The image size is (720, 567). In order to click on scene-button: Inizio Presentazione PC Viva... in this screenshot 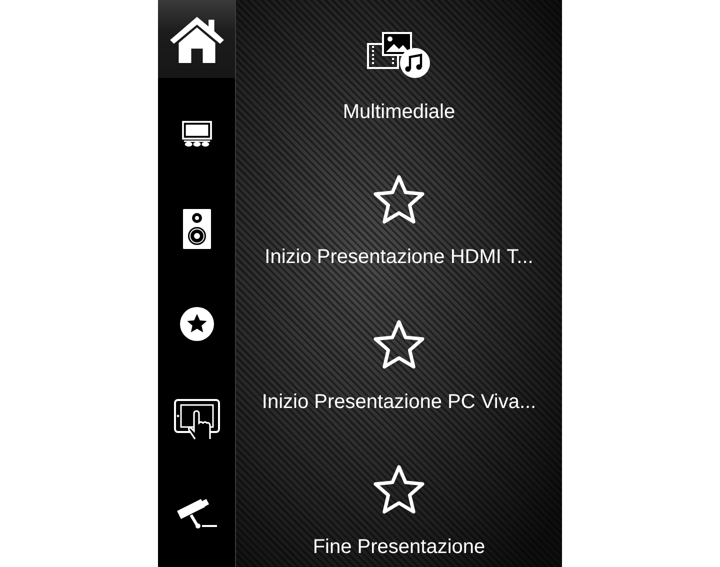, I will do `click(399, 362)`.